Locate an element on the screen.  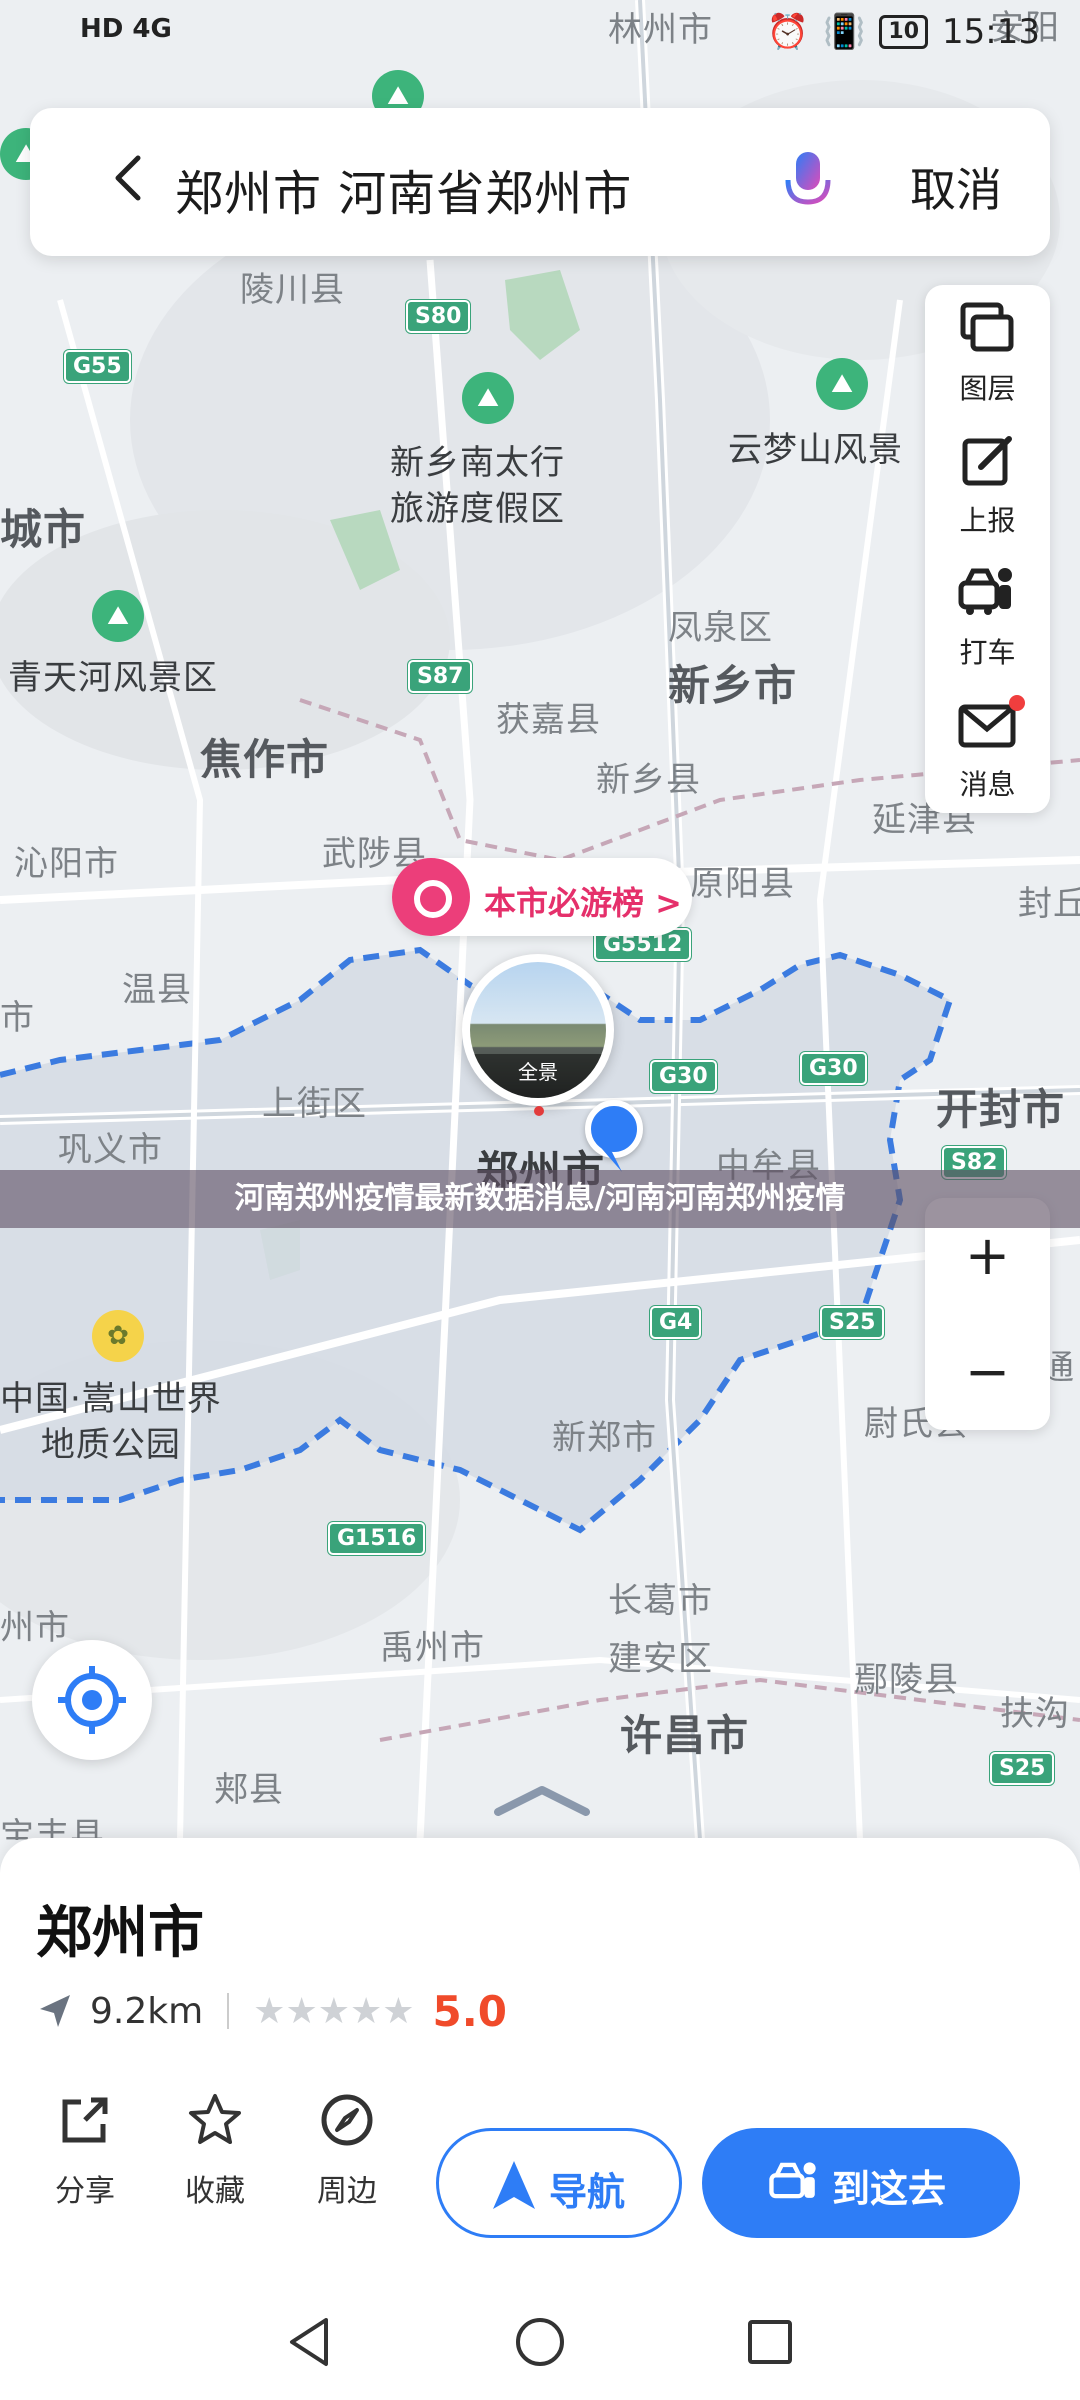
road-shield: S80 is located at coordinates (438, 316).